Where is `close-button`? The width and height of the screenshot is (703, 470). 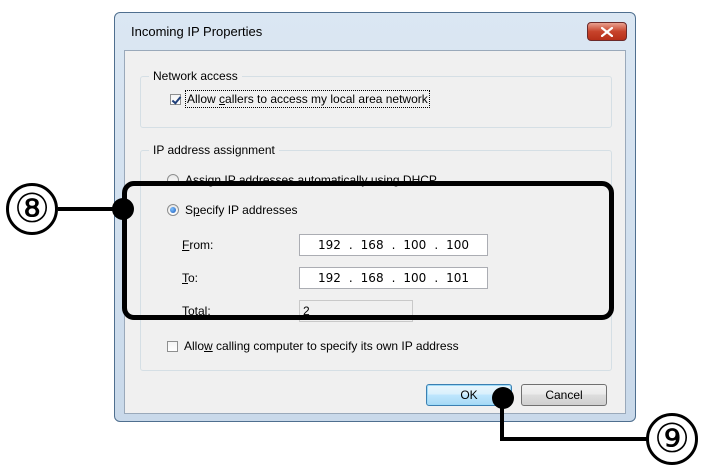
close-button is located at coordinates (607, 31).